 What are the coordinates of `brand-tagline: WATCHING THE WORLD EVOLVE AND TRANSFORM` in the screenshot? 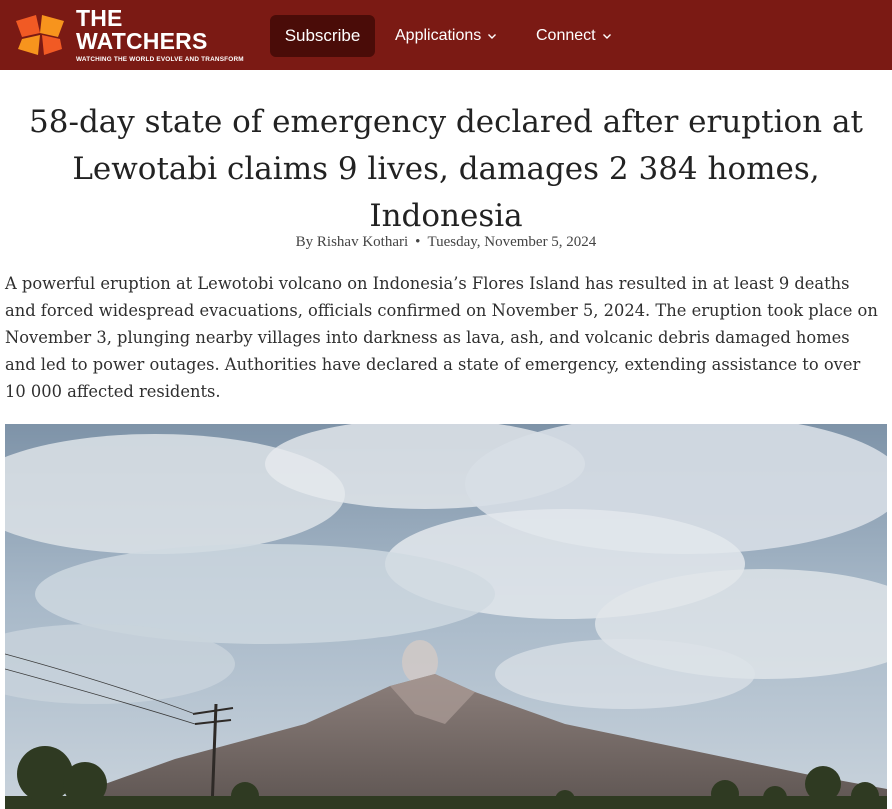 It's located at (160, 59).